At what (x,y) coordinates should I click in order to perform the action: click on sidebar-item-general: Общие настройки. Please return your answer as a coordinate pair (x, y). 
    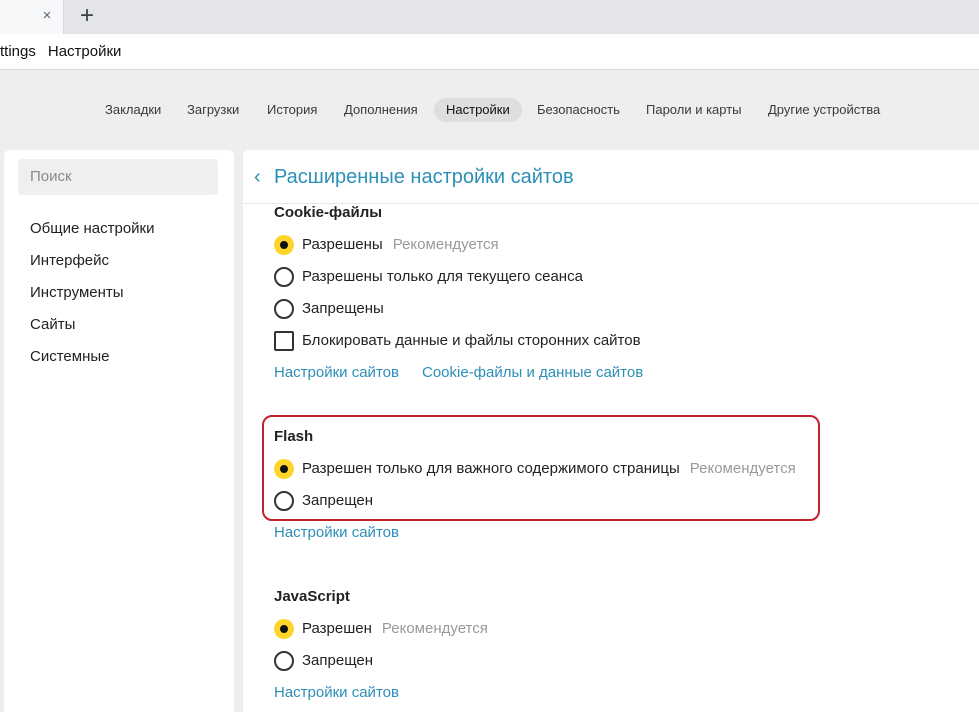
    Looking at the image, I should click on (92, 228).